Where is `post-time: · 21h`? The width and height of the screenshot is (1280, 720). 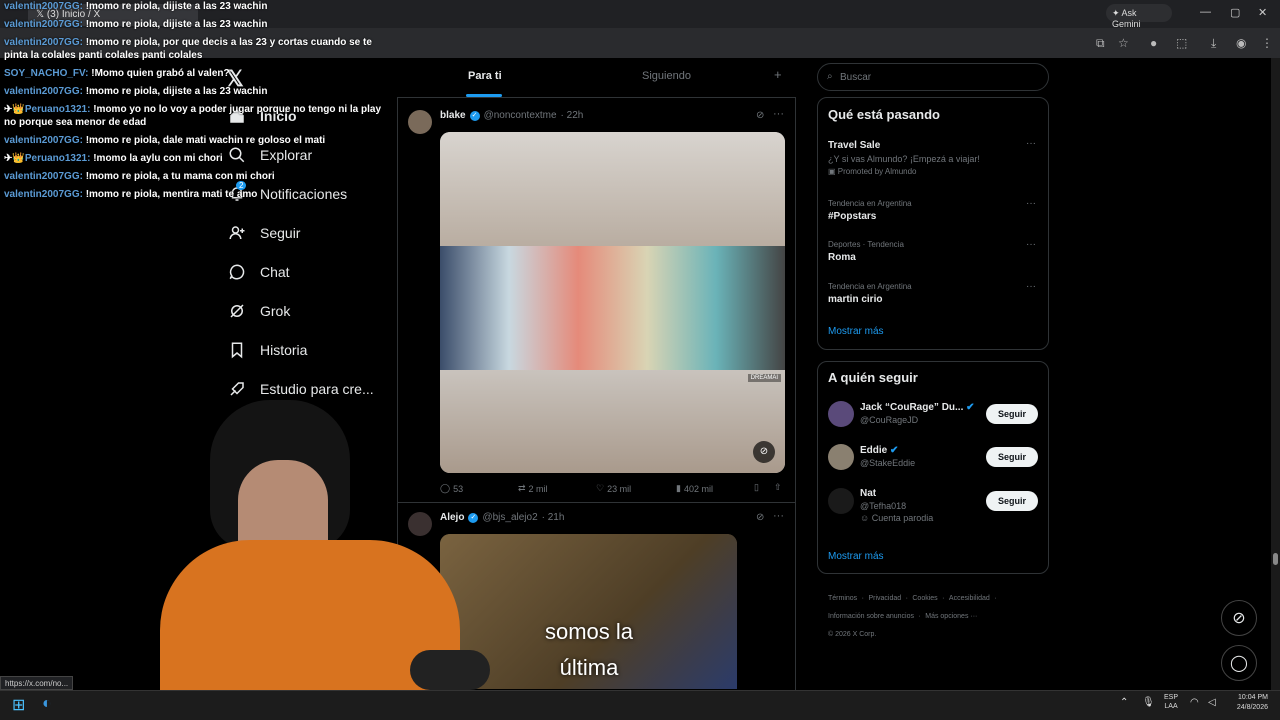
post-time: · 21h is located at coordinates (553, 517).